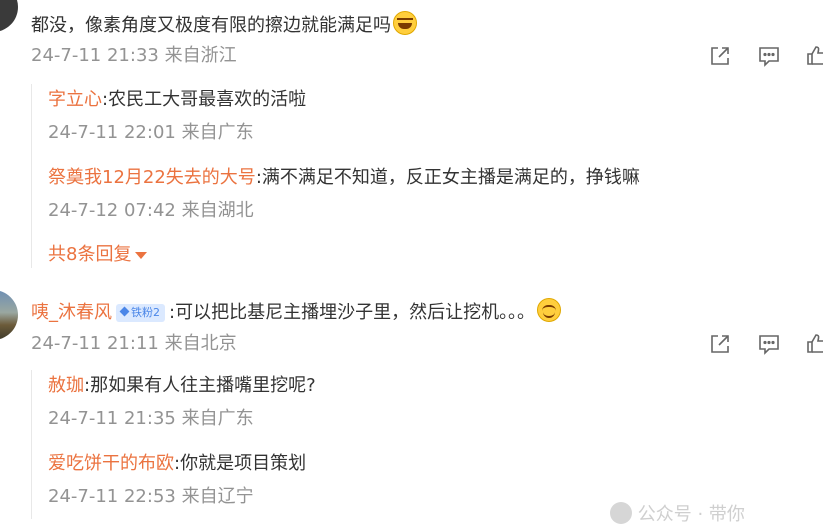 This screenshot has width=823, height=526. I want to click on reply-meta: 24-7-11 22:53 来自辽宁, so click(151, 496).